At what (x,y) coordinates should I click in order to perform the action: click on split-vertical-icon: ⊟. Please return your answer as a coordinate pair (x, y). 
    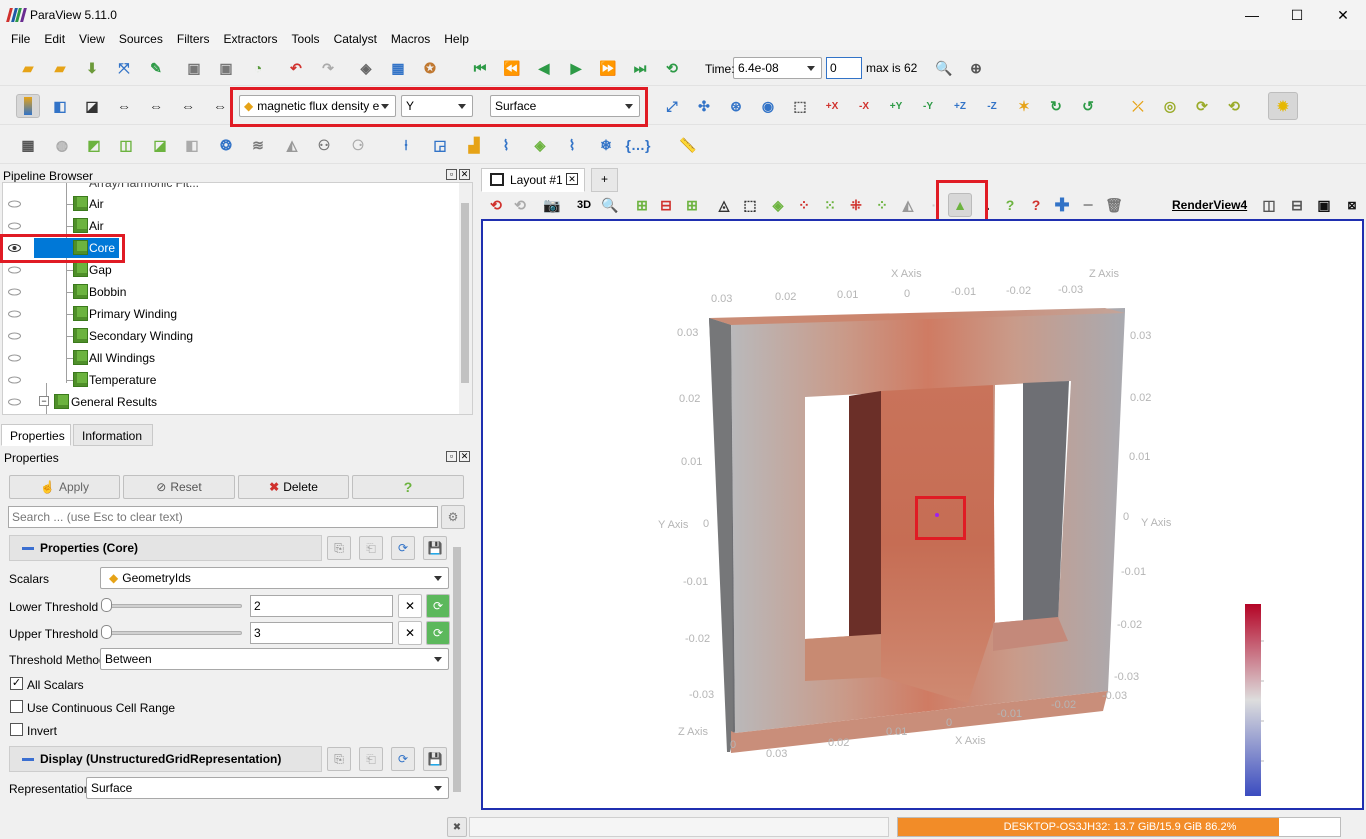
    Looking at the image, I should click on (1297, 205).